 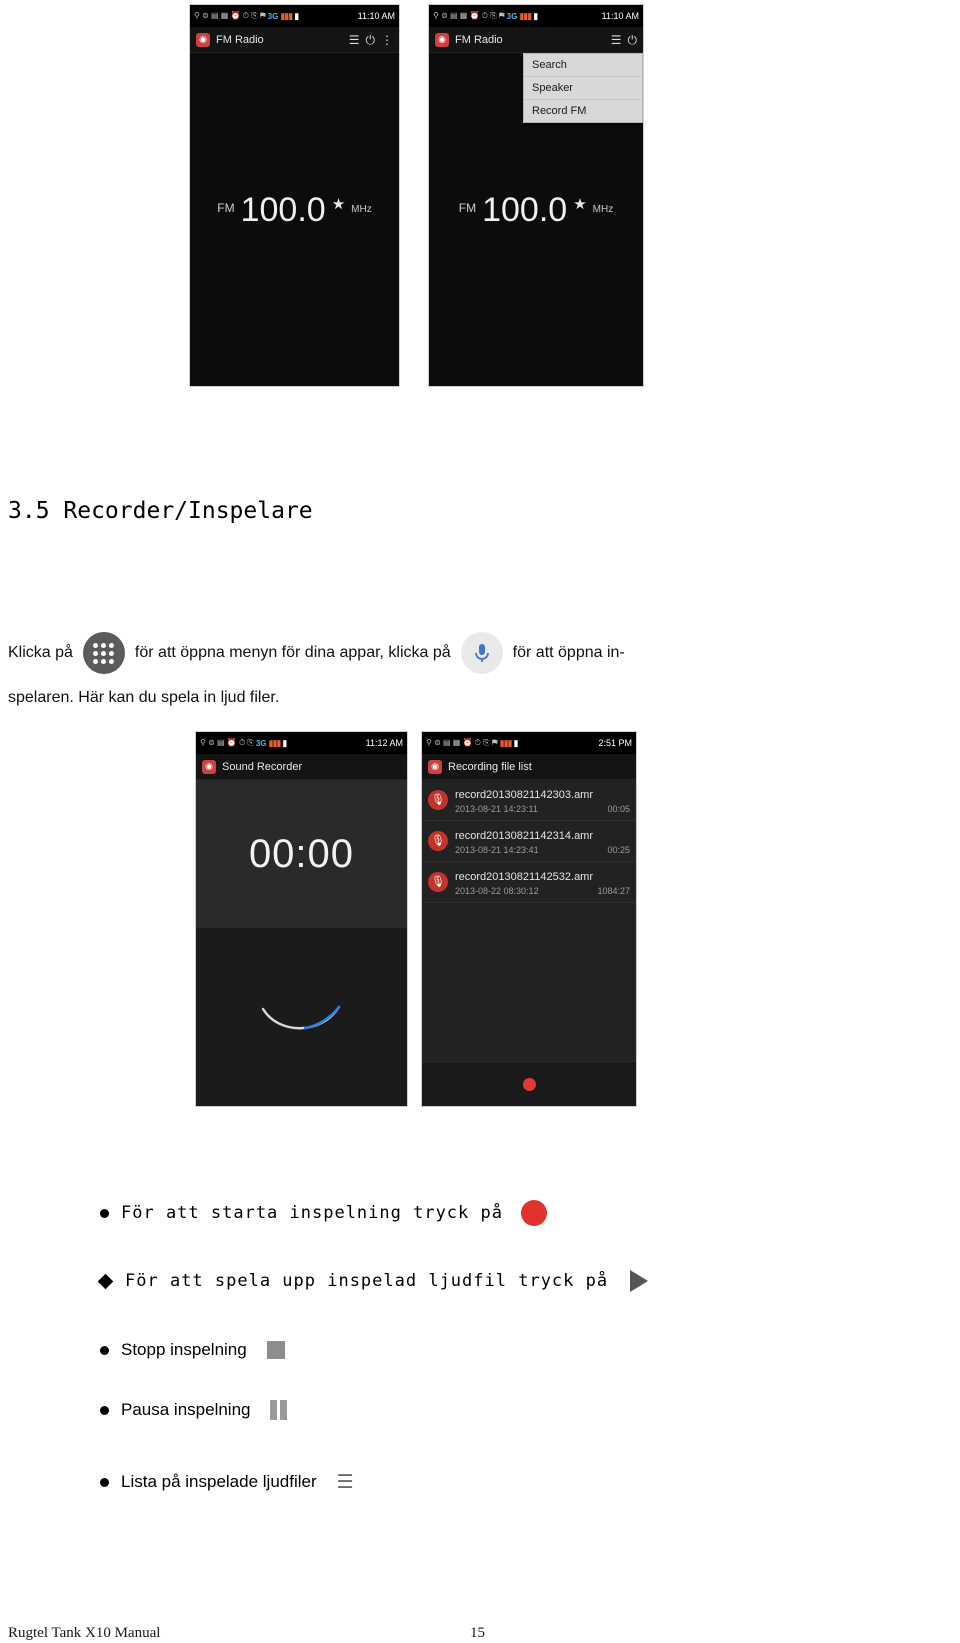 I want to click on fm-overflow-menu: Search Speaker Record FM, so click(x=583, y=88).